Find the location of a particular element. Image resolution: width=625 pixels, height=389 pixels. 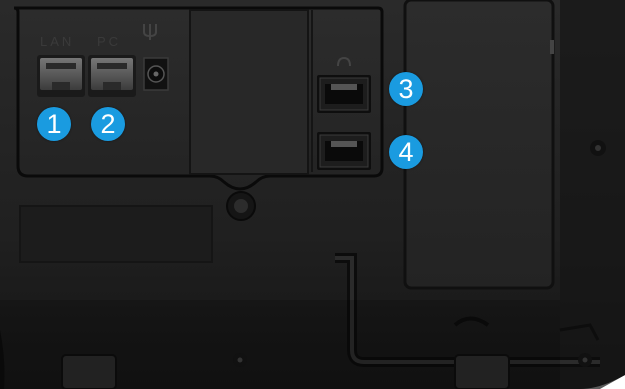

badge-4: 4 is located at coordinates (406, 152).